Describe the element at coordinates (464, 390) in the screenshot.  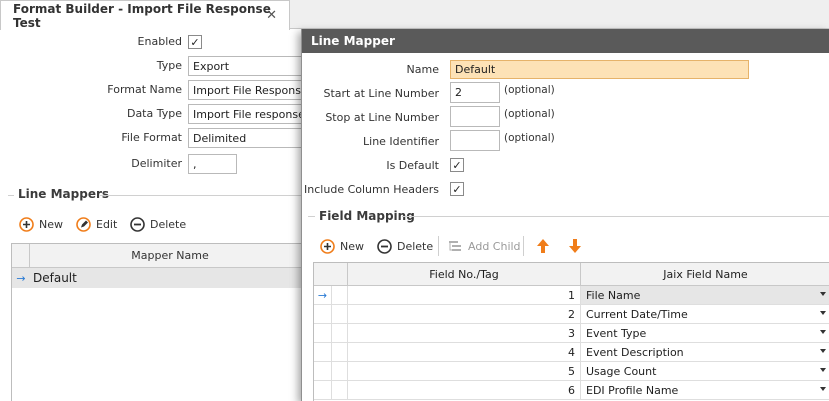
I see `field-no-cell: 6` at that location.